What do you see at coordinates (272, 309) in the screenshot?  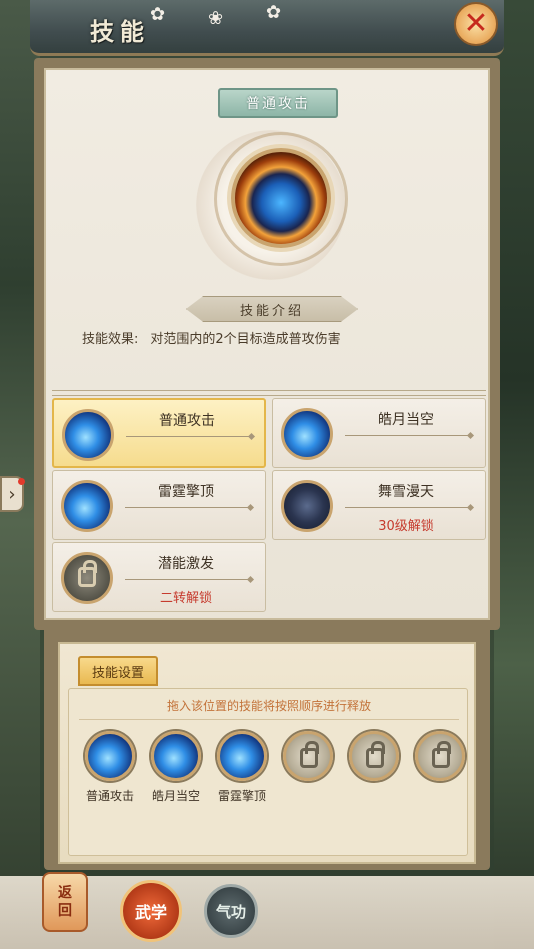 I see `skill-intro-header: 技能介绍` at bounding box center [272, 309].